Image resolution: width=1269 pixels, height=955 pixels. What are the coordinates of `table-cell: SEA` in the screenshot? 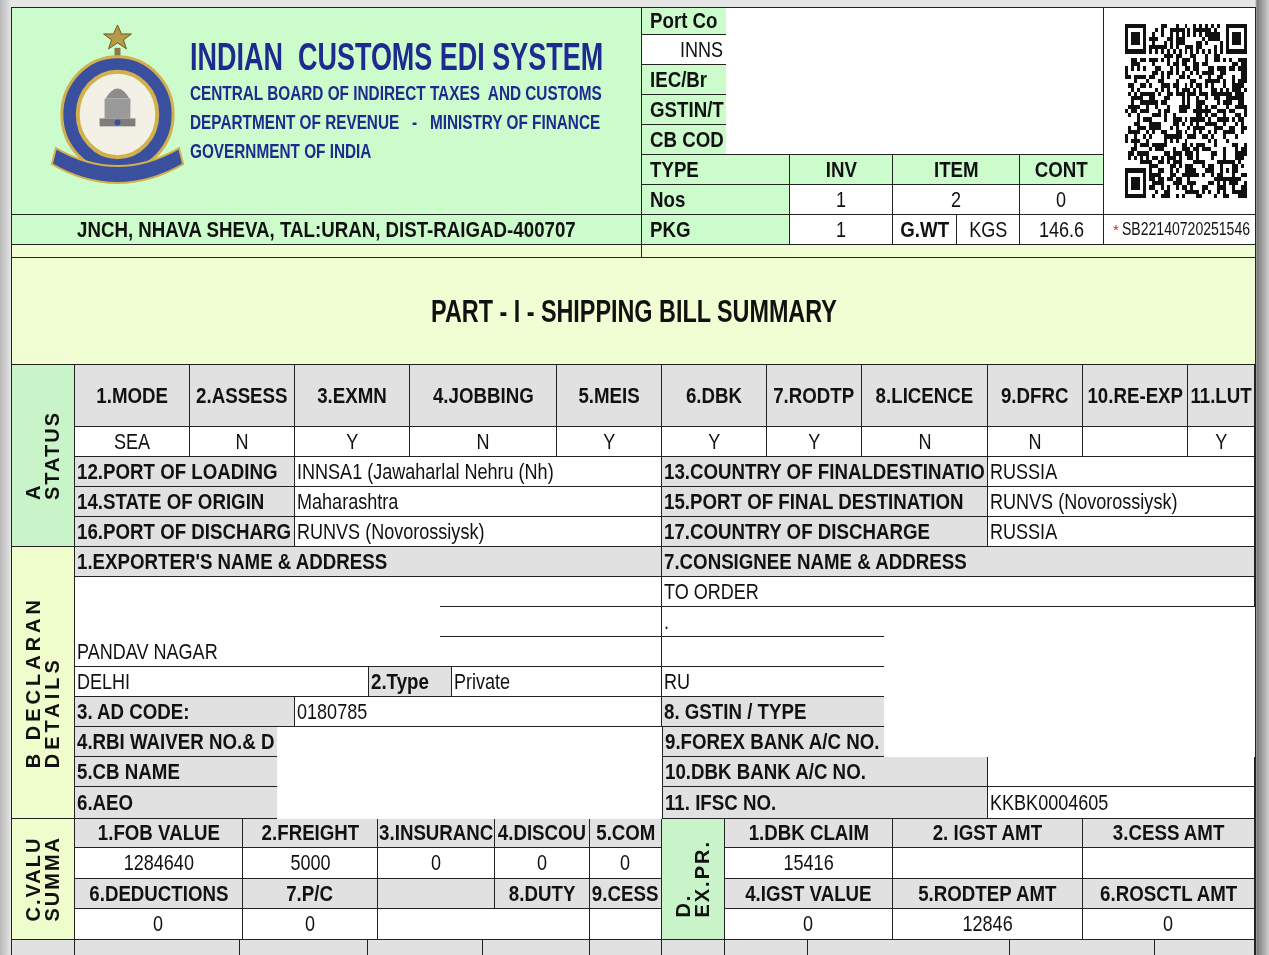 It's located at (132, 442).